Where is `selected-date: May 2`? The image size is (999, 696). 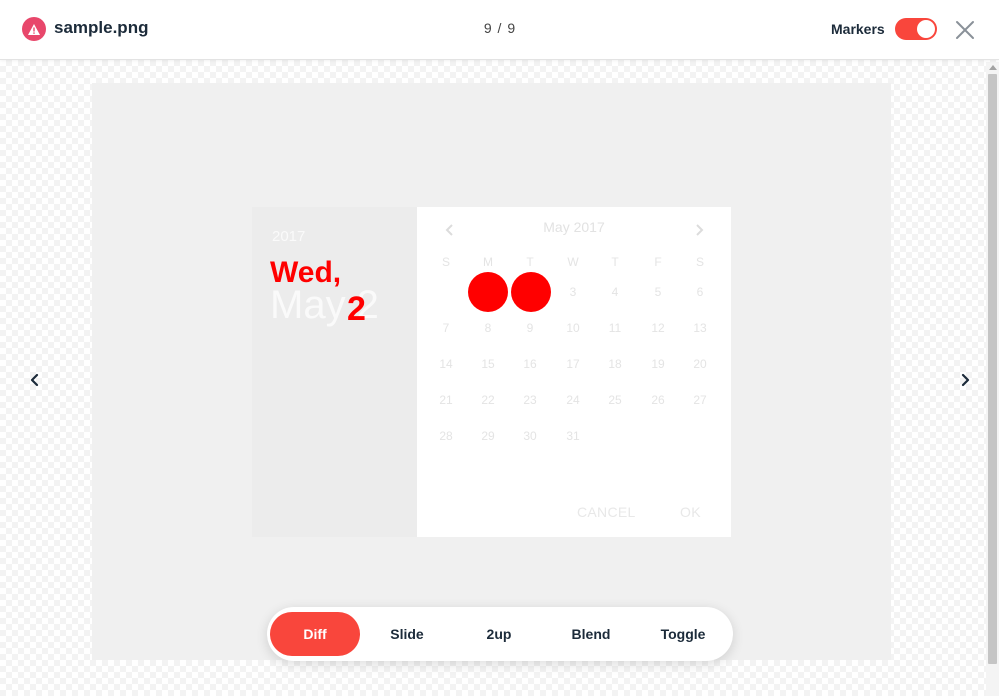 selected-date: May 2 is located at coordinates (324, 305).